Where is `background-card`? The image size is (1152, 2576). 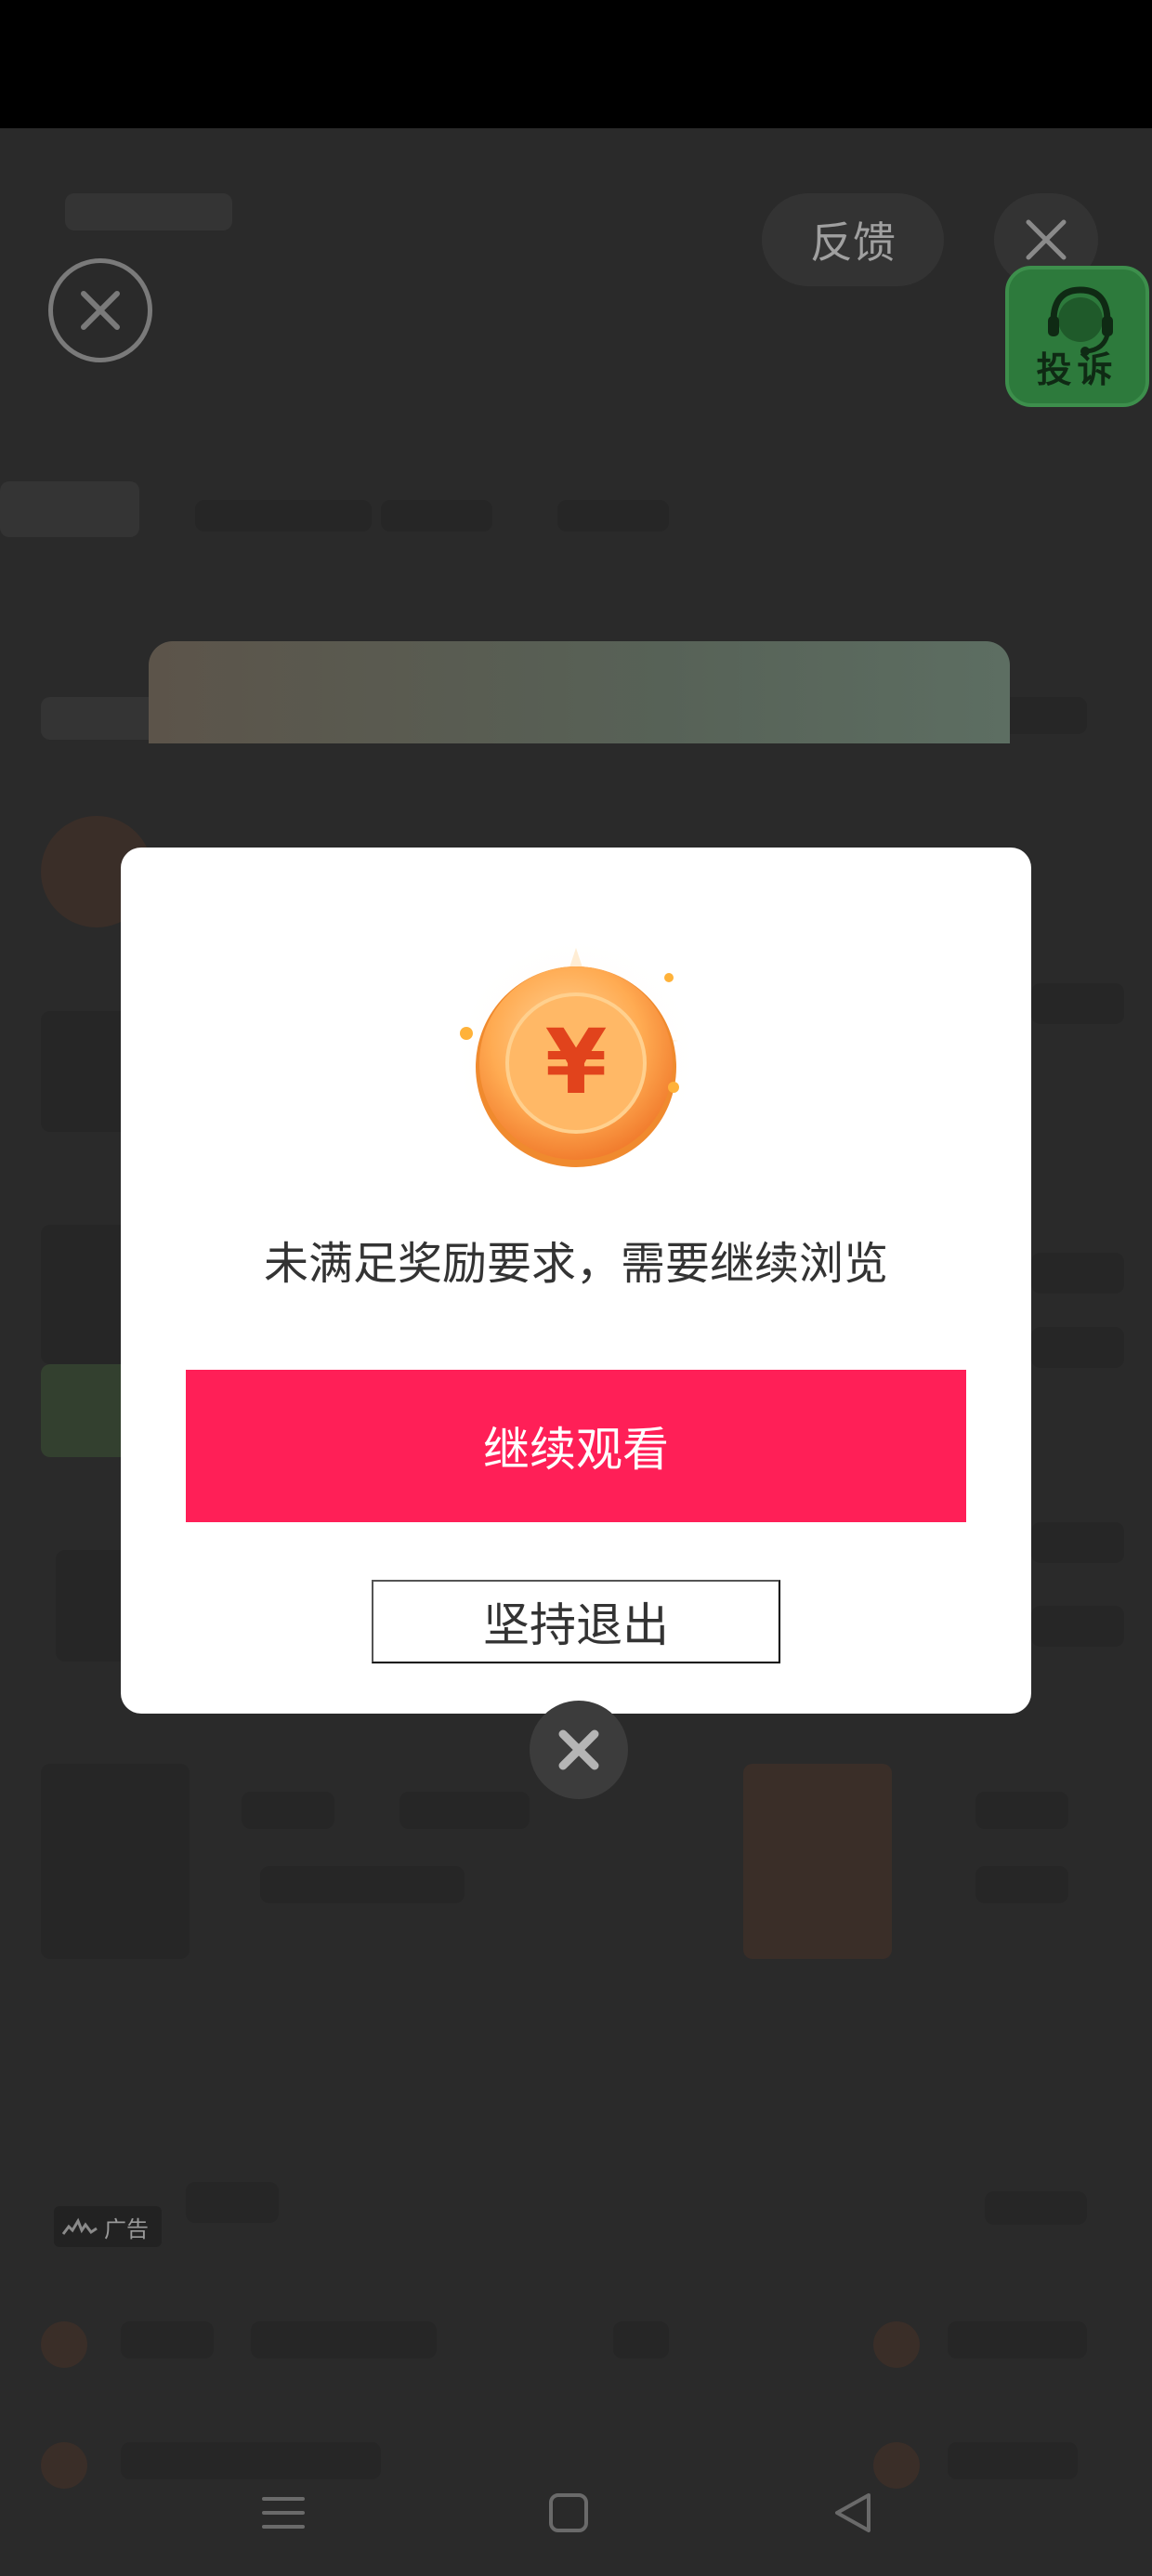
background-card is located at coordinates (579, 692).